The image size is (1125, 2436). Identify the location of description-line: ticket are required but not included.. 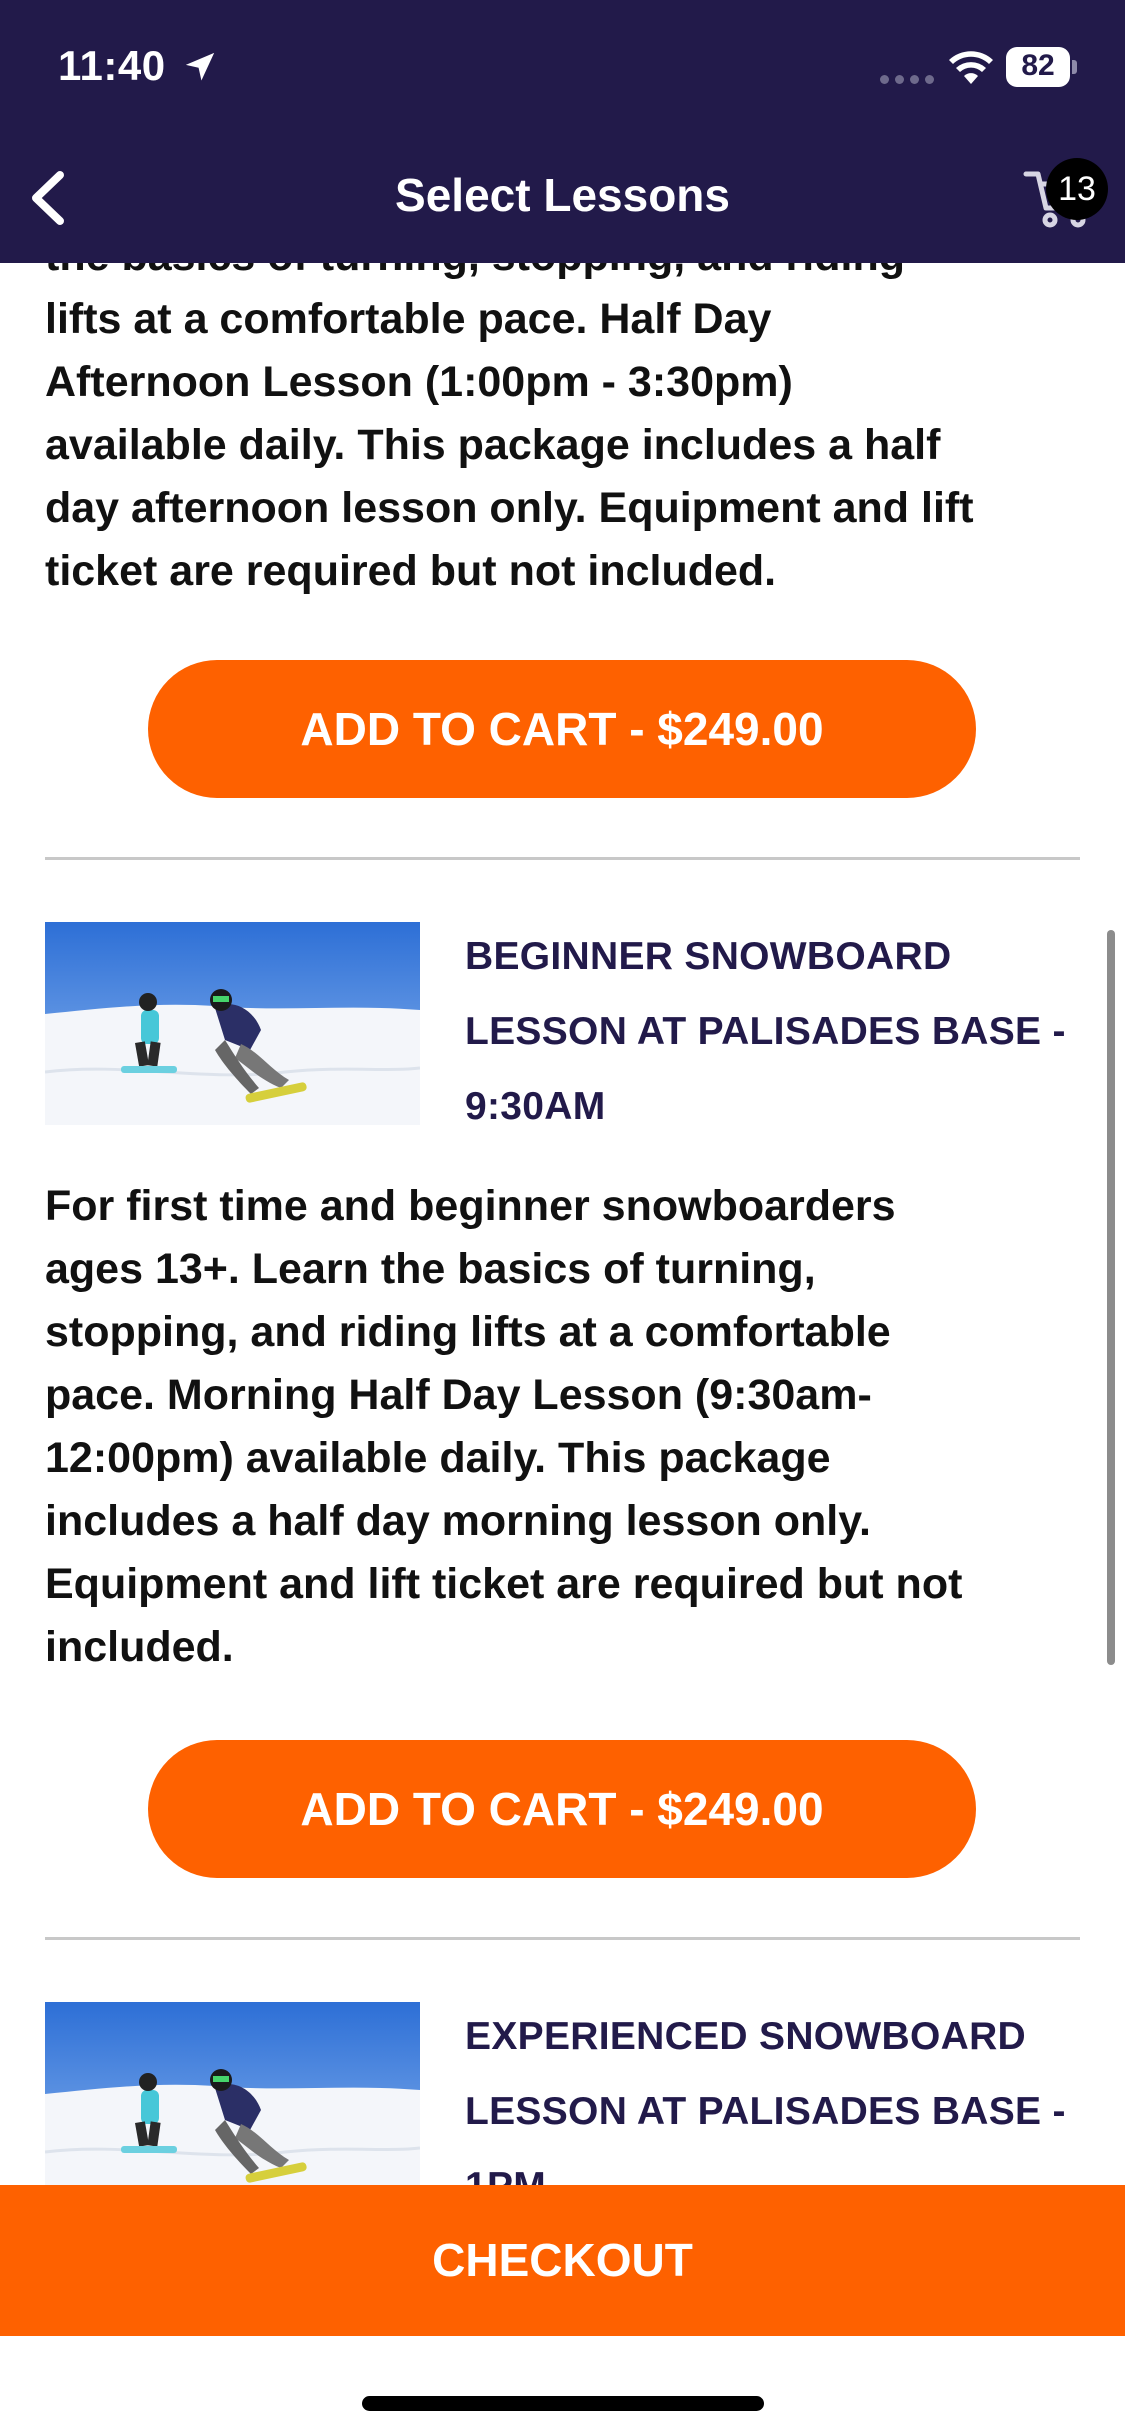
(411, 571).